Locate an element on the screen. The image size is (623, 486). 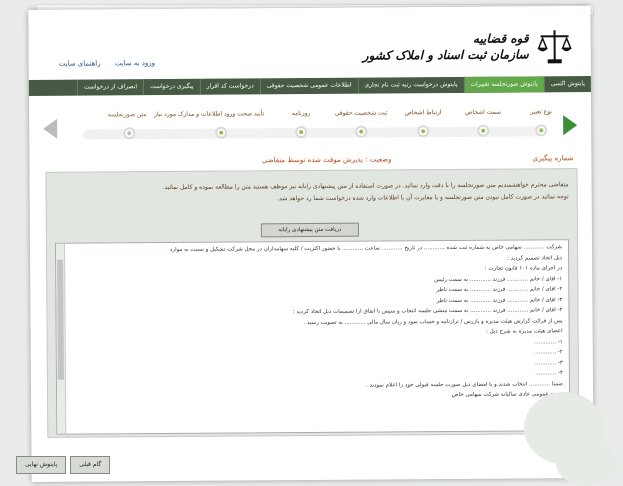
previous-step-button: گام قبلی is located at coordinates (90, 465).